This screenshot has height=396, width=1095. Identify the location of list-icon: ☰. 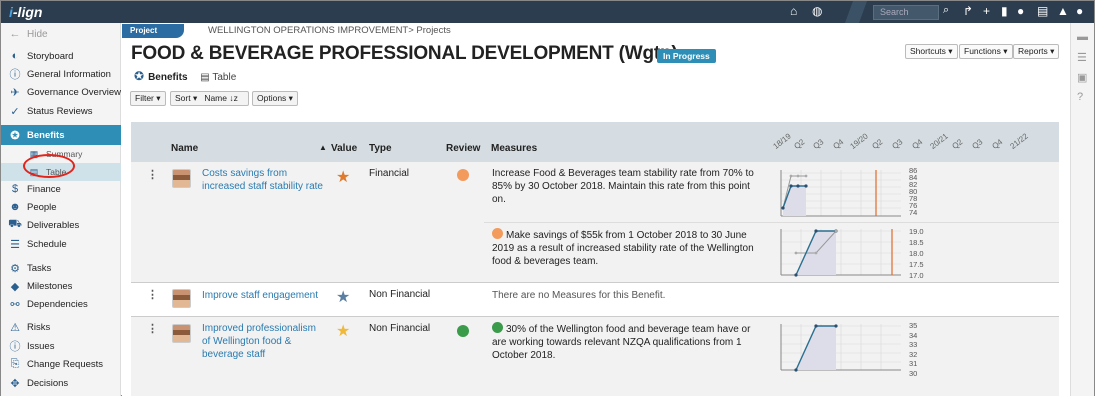
(1082, 57).